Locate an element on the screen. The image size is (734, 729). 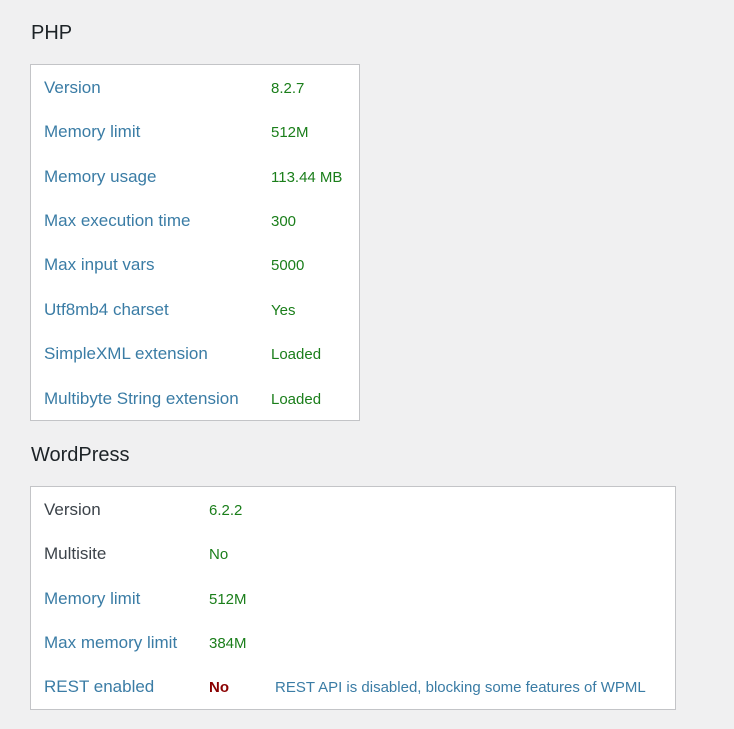
wp-row-version: Version 6.2.2 is located at coordinates (353, 509).